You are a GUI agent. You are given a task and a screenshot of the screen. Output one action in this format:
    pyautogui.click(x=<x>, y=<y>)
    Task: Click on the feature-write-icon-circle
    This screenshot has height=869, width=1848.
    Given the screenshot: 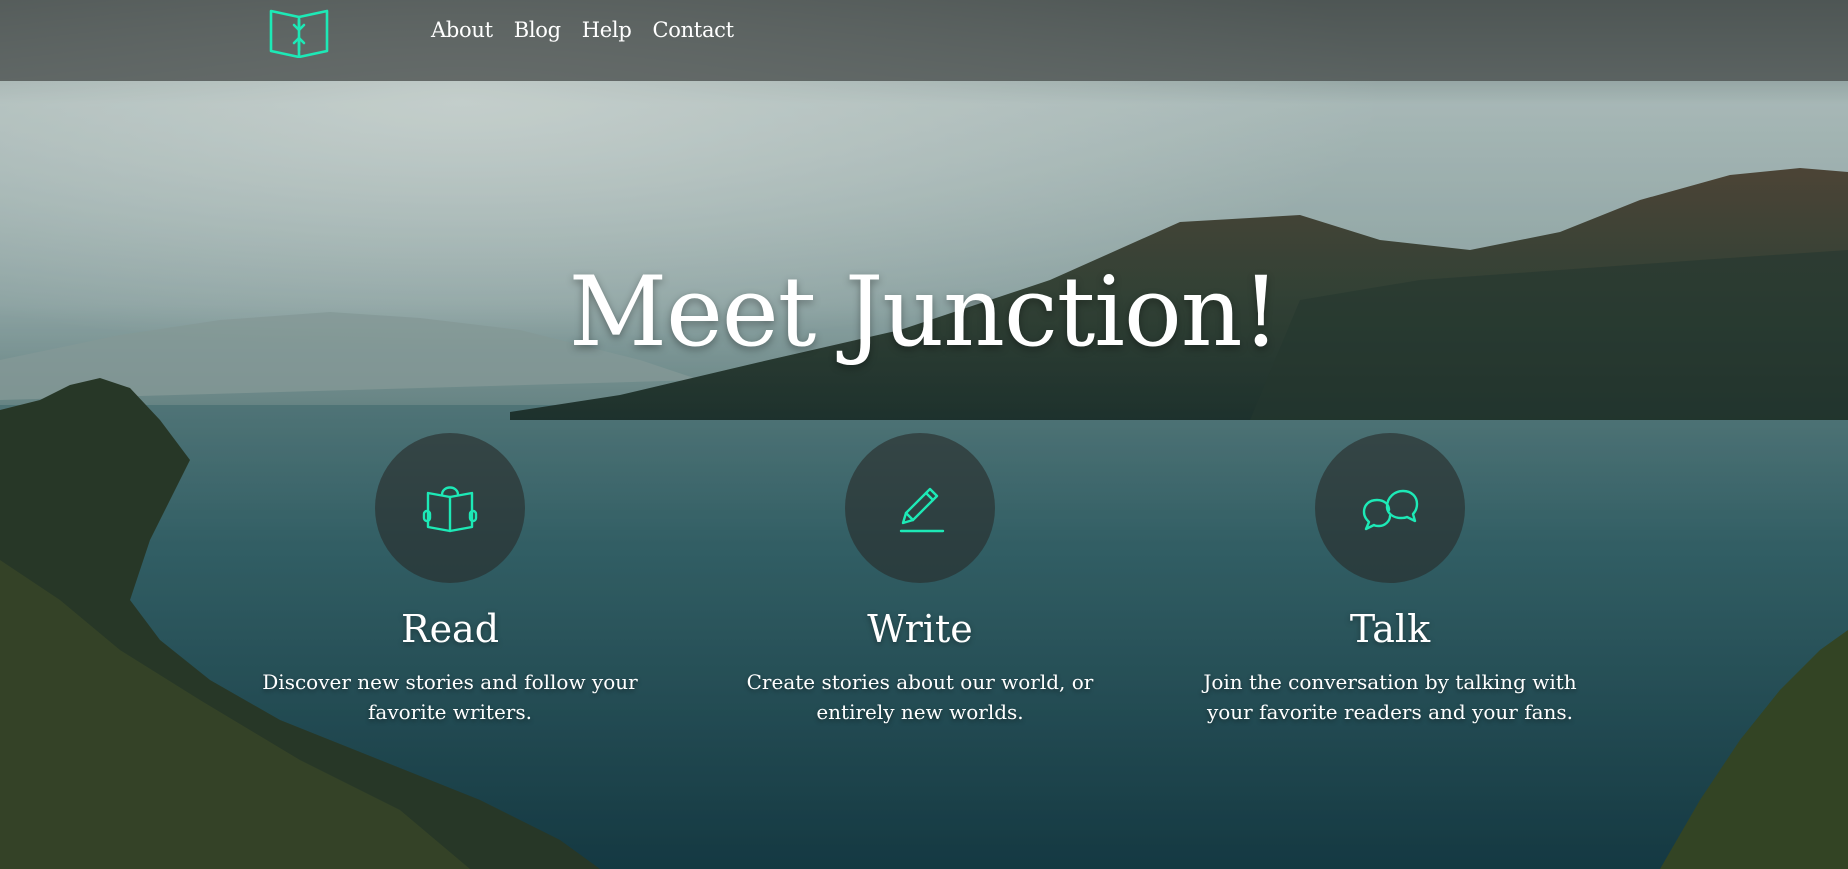 What is the action you would take?
    pyautogui.click(x=920, y=508)
    